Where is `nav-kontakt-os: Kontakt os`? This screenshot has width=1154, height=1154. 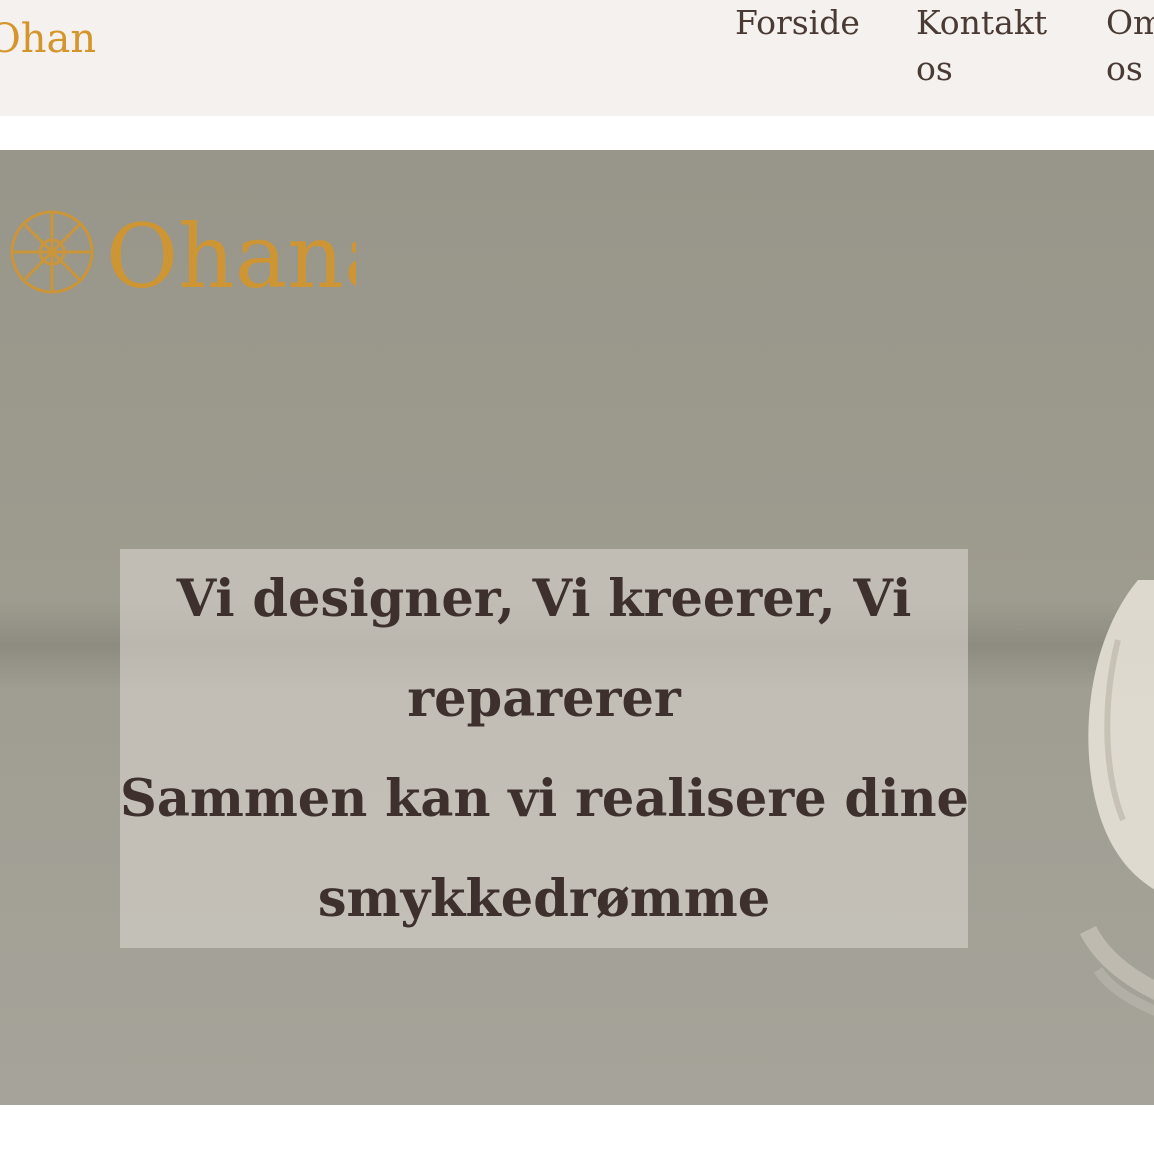 nav-kontakt-os: Kontakt os is located at coordinates (986, 46).